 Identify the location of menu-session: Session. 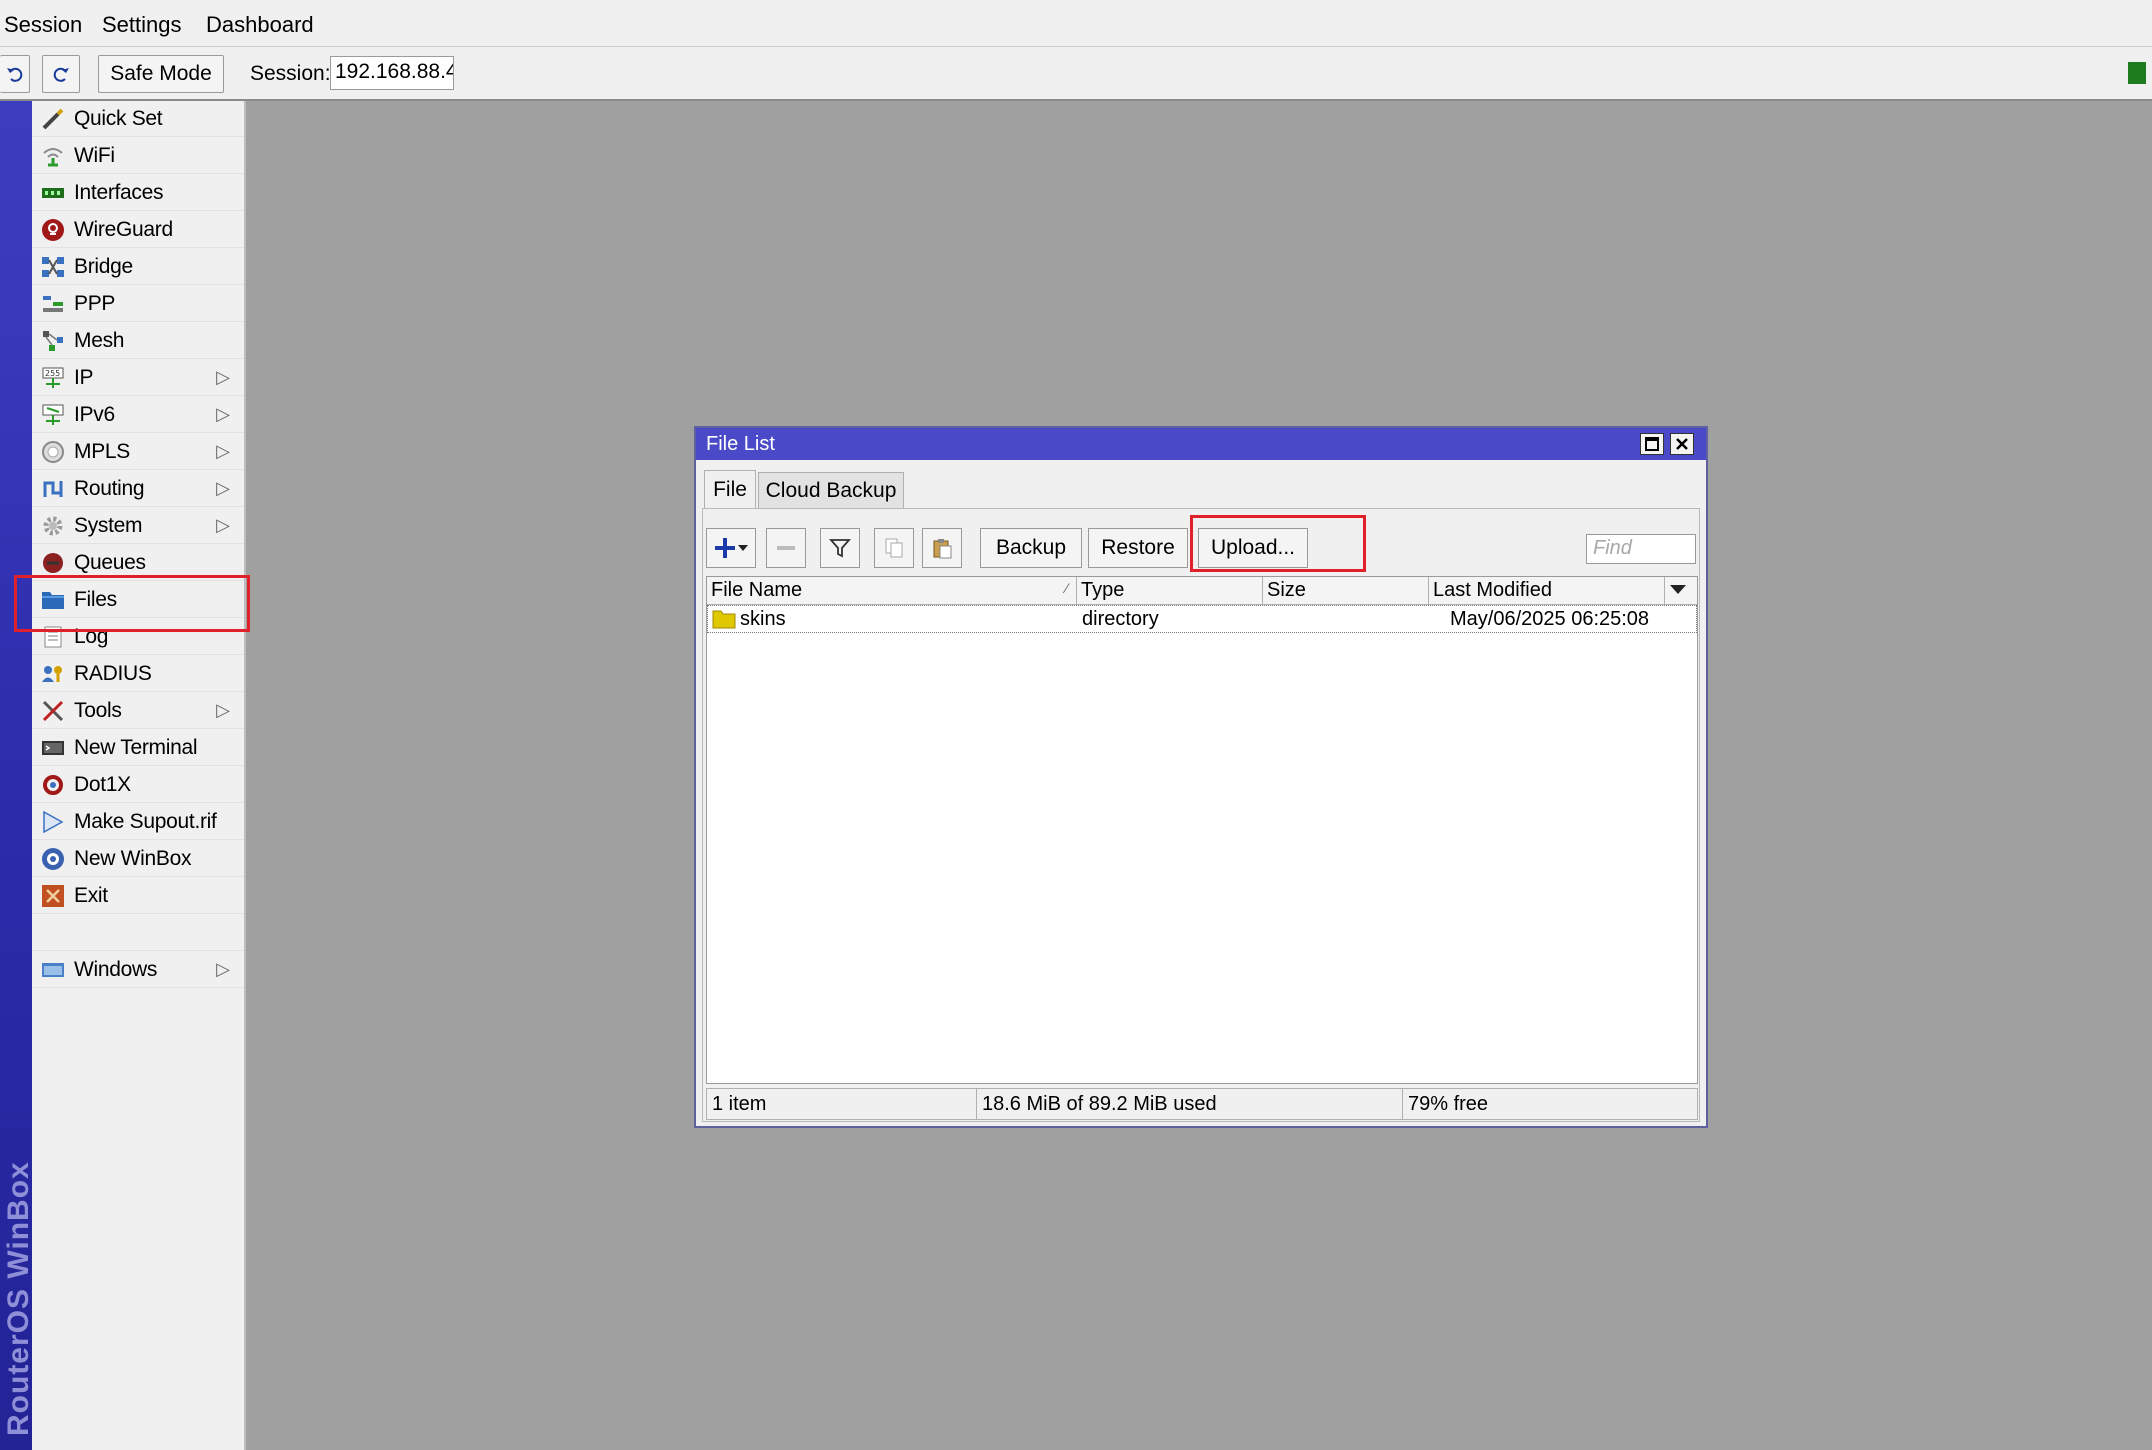
(43, 25).